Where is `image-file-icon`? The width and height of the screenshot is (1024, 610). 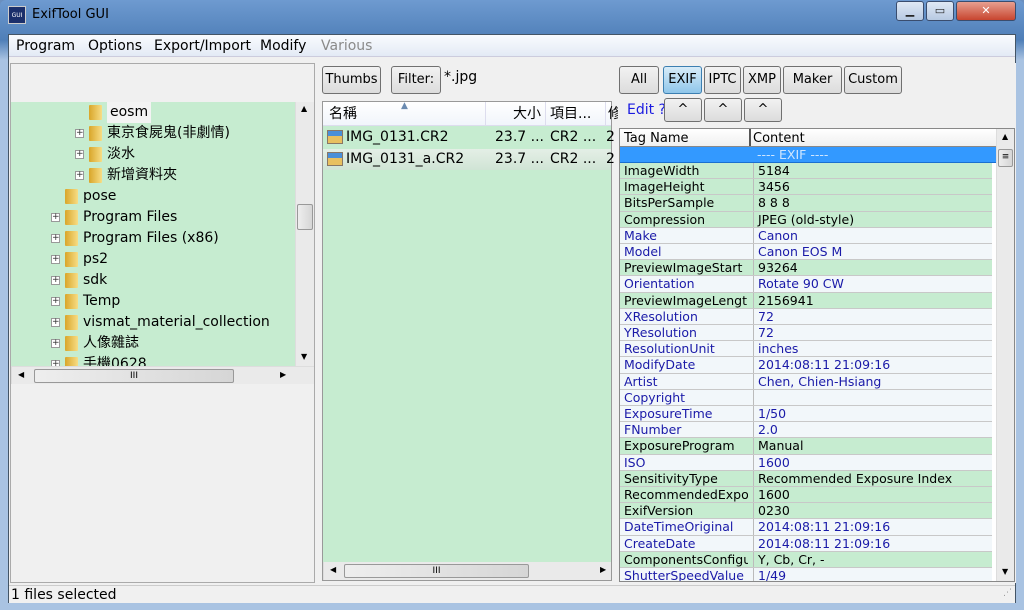
image-file-icon is located at coordinates (335, 137).